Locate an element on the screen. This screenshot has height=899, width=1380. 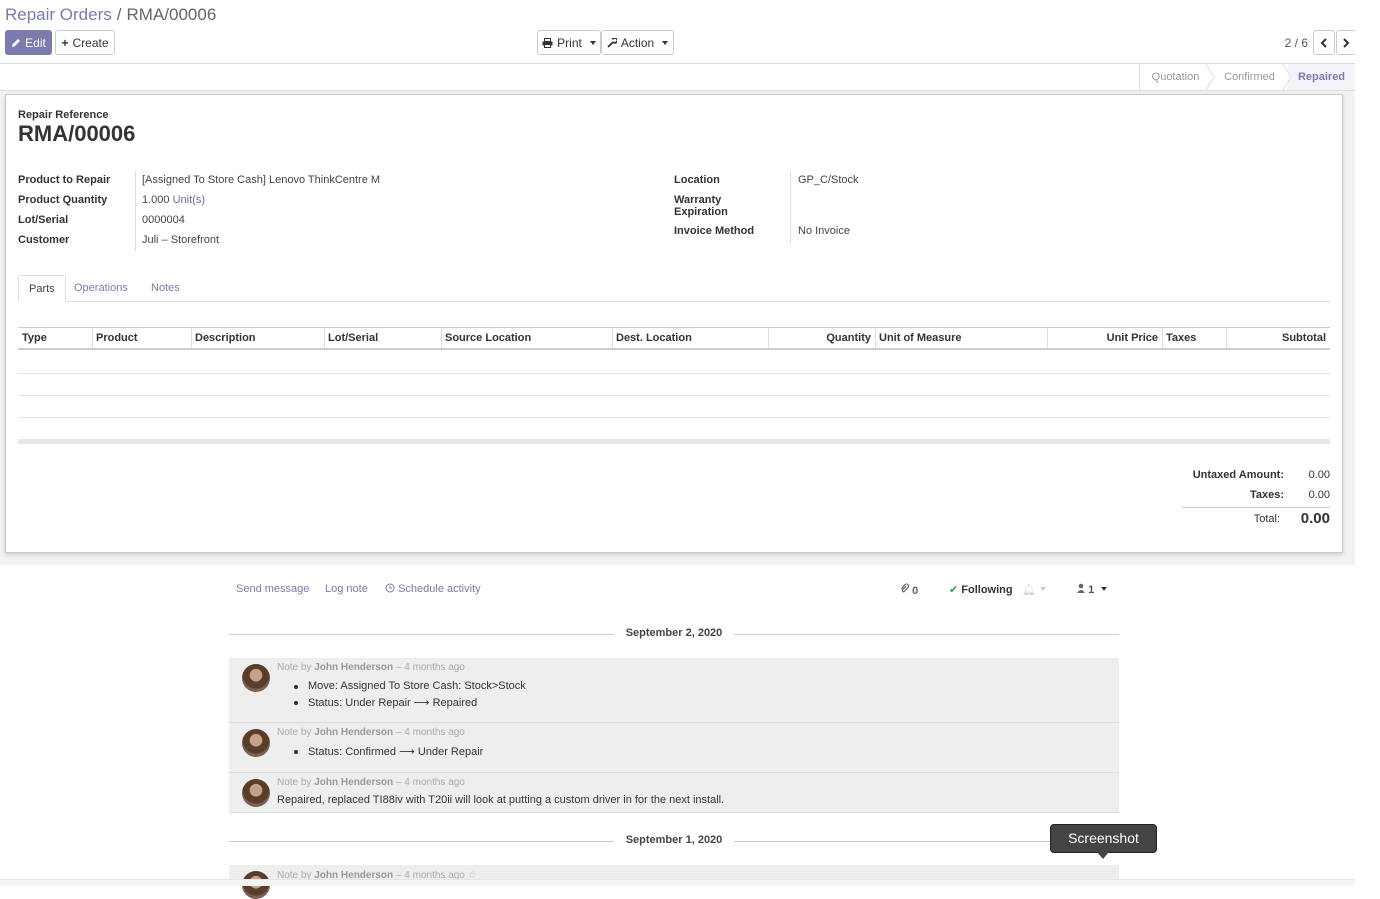
create-button-label: Create is located at coordinates (90, 42).